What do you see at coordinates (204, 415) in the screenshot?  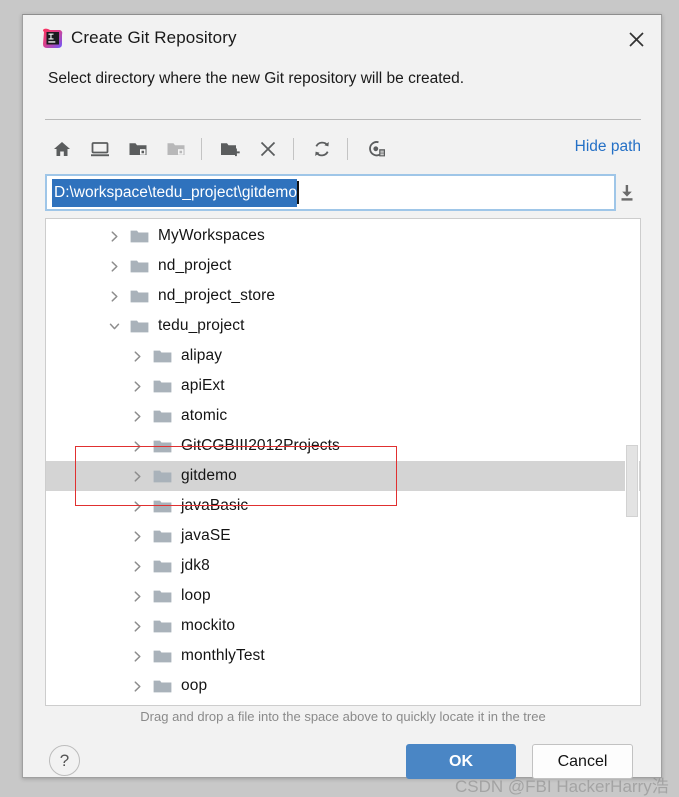 I see `tree-row-label: atomic` at bounding box center [204, 415].